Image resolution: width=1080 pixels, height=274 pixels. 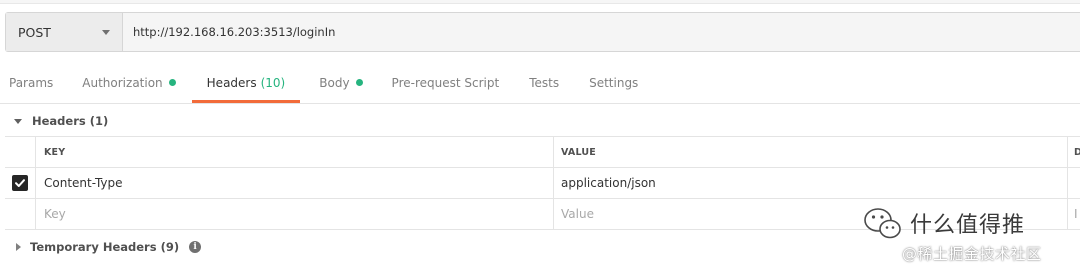 I want to click on tab-pre-request-script: Pre-request Script, so click(x=446, y=82).